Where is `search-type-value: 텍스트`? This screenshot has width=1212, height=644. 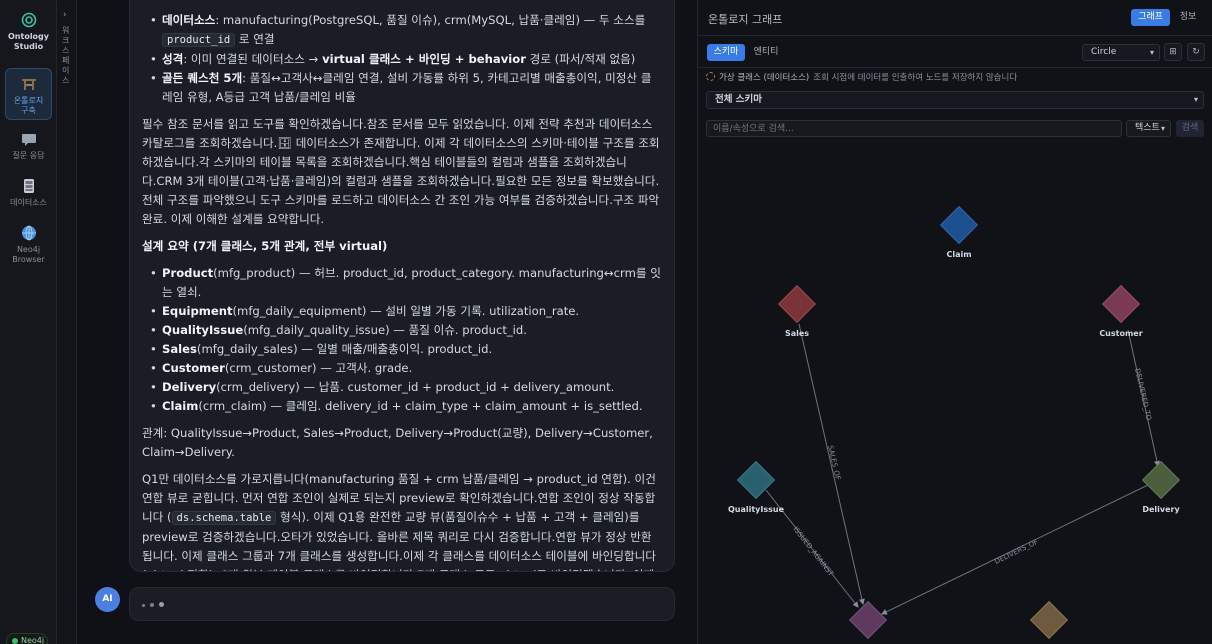 search-type-value: 텍스트 is located at coordinates (1147, 128).